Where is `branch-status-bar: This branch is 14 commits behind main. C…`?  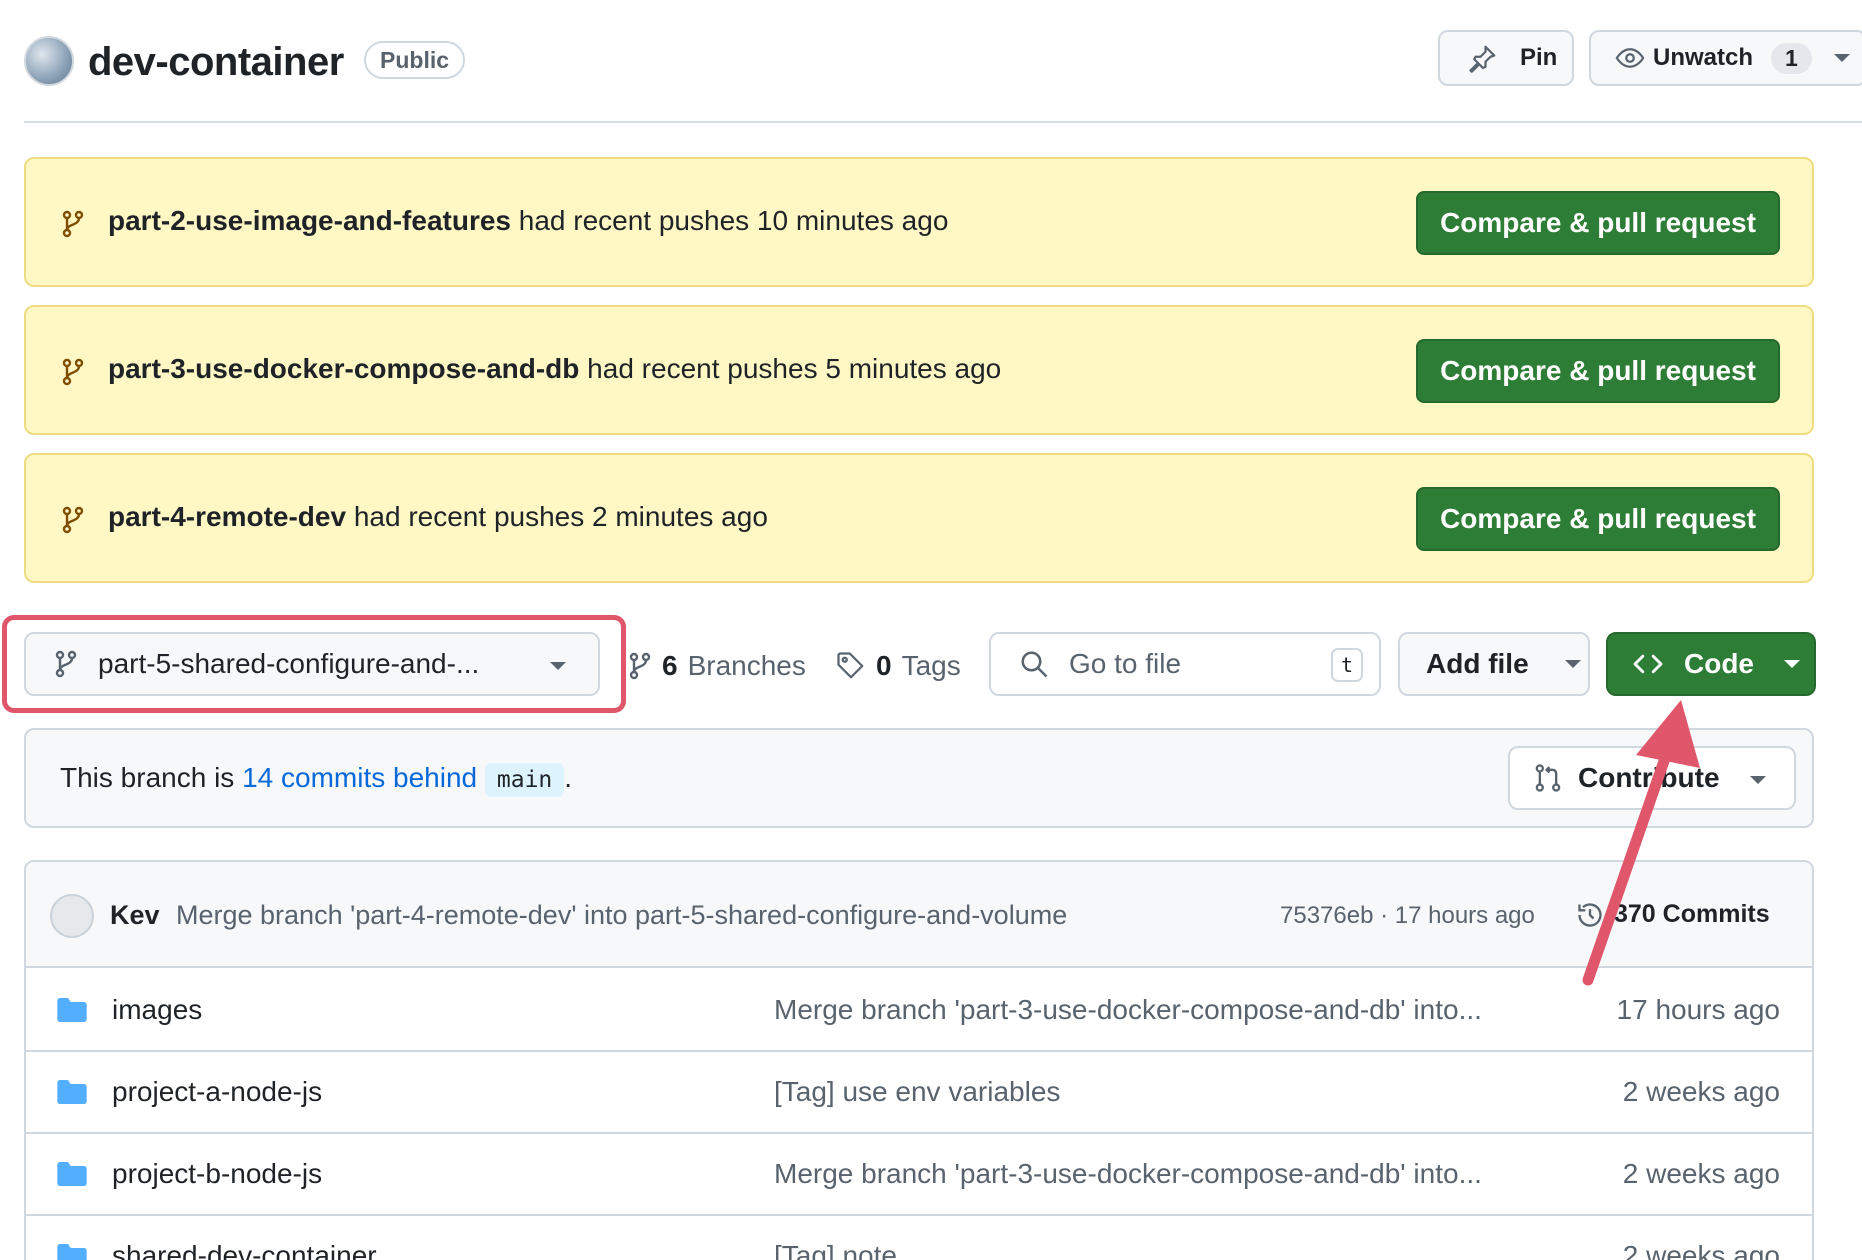
branch-status-bar: This branch is 14 commits behind main. C… is located at coordinates (919, 778).